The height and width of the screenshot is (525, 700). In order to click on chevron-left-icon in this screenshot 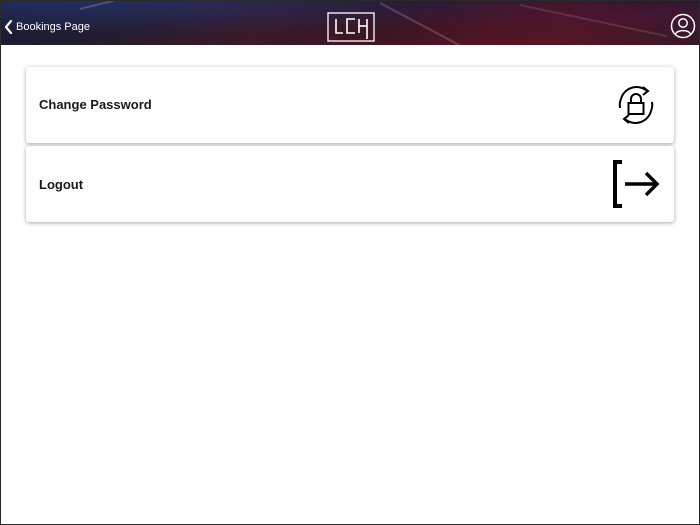, I will do `click(8, 27)`.